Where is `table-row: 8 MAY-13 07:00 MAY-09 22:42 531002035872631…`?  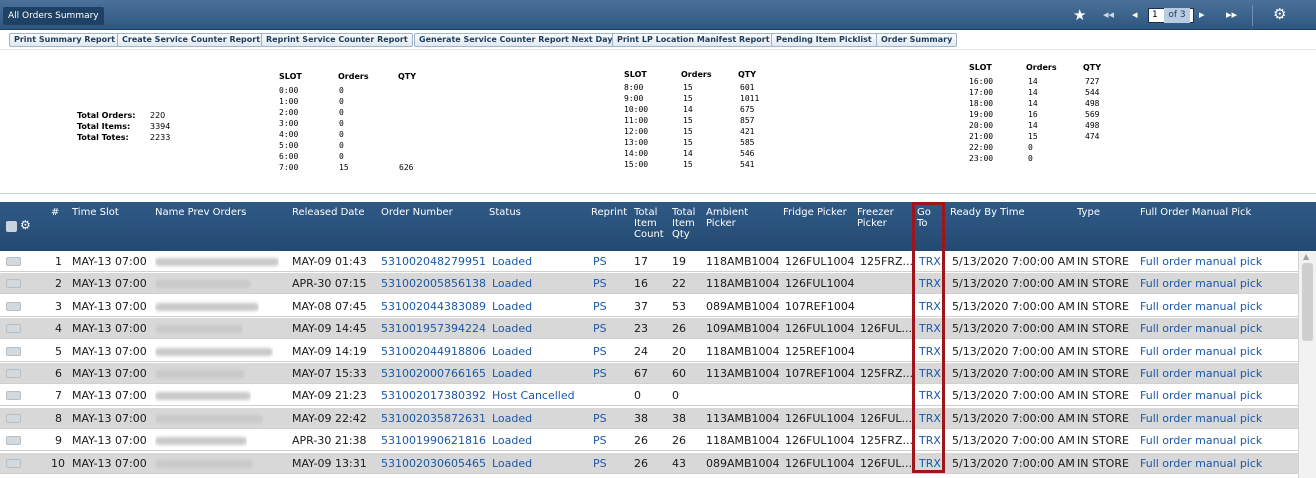 table-row: 8 MAY-13 07:00 MAY-09 22:42 531002035872631… is located at coordinates (649, 418).